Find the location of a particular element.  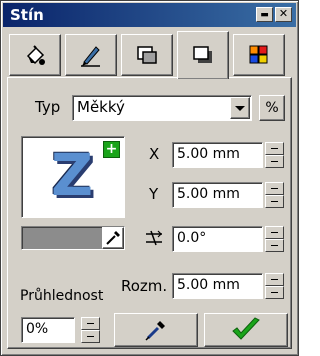

y-value: 5.00 mm is located at coordinates (208, 194).